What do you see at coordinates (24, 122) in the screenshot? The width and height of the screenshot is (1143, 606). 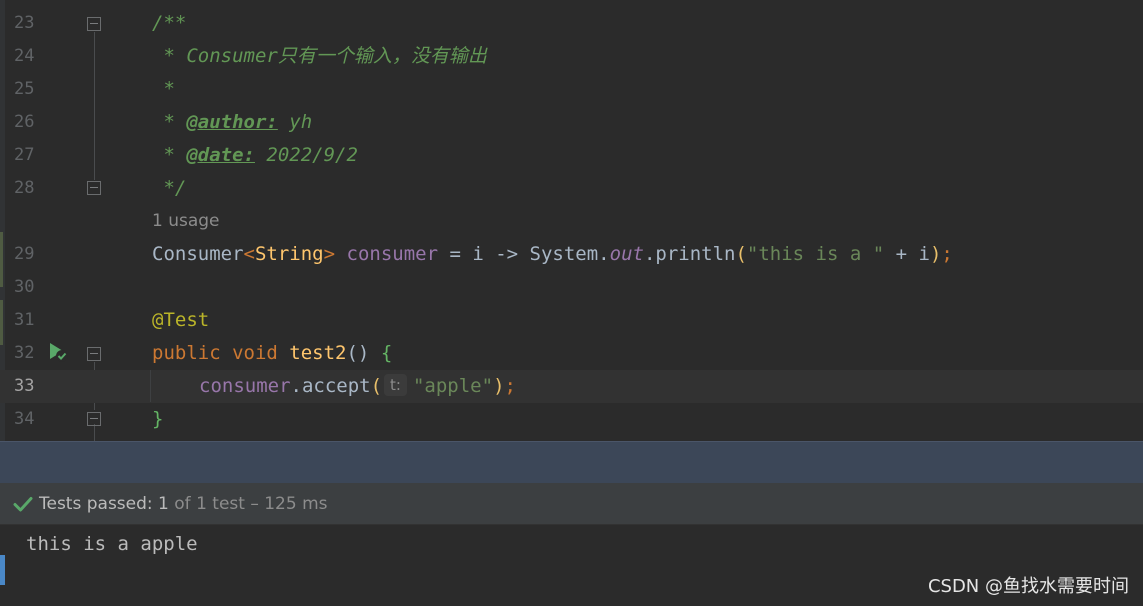 I see `line-number: 26` at bounding box center [24, 122].